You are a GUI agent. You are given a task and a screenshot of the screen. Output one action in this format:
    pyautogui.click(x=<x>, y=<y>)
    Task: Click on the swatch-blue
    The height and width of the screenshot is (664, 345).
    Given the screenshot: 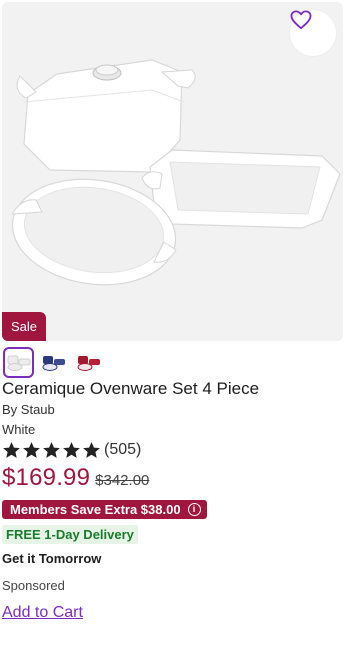 What is the action you would take?
    pyautogui.click(x=53, y=362)
    